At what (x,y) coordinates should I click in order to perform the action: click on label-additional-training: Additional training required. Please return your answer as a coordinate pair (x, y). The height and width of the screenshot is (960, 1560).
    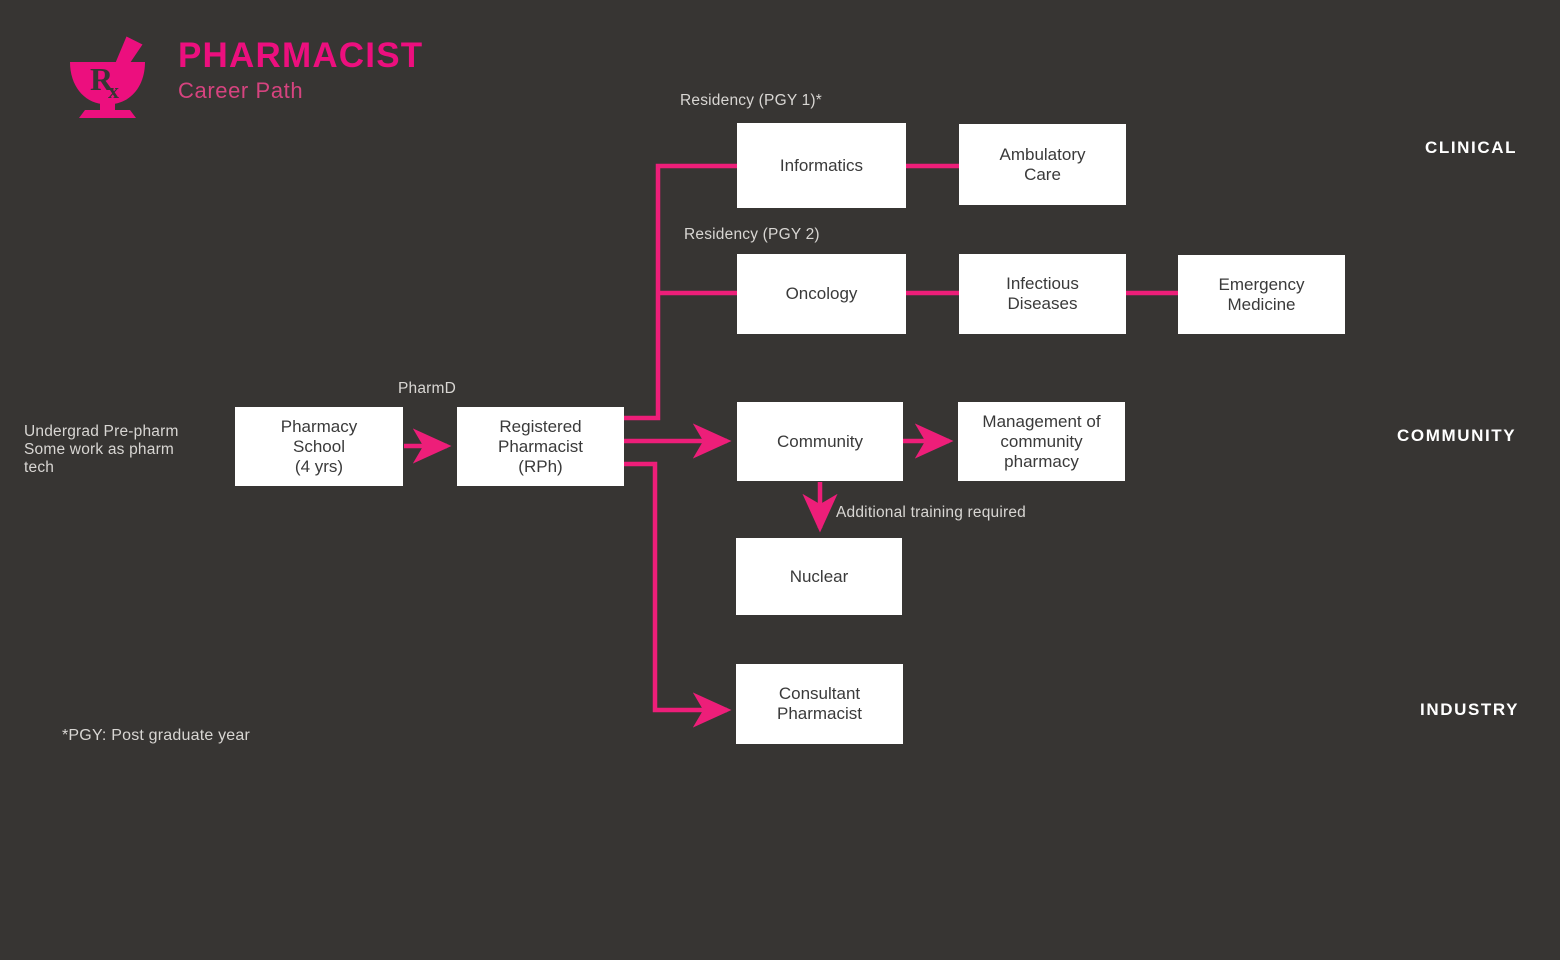
    Looking at the image, I should click on (931, 512).